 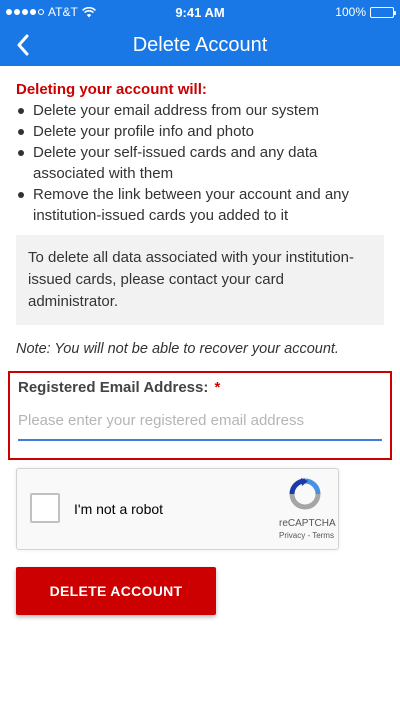 What do you see at coordinates (119, 509) in the screenshot?
I see `recaptcha-label: I'm not a robot` at bounding box center [119, 509].